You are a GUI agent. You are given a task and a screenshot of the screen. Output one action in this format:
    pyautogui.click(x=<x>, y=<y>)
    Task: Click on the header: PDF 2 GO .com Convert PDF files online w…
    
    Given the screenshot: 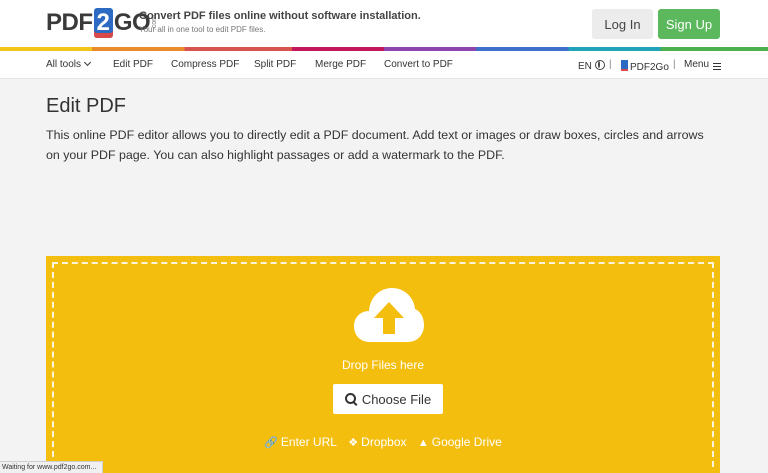 What is the action you would take?
    pyautogui.click(x=384, y=24)
    